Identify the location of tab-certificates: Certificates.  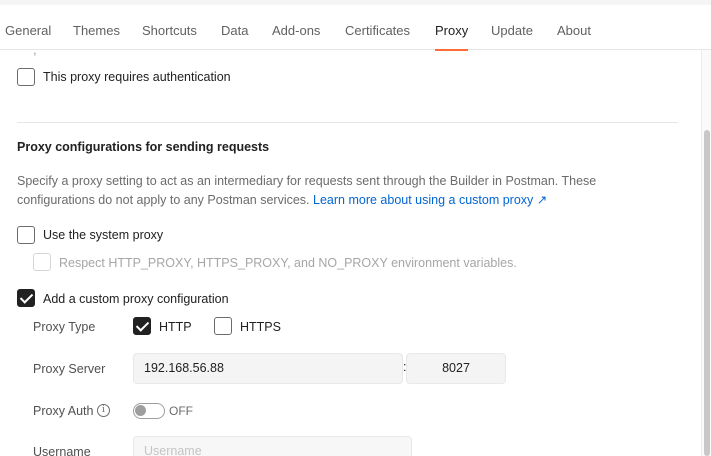
(377, 27).